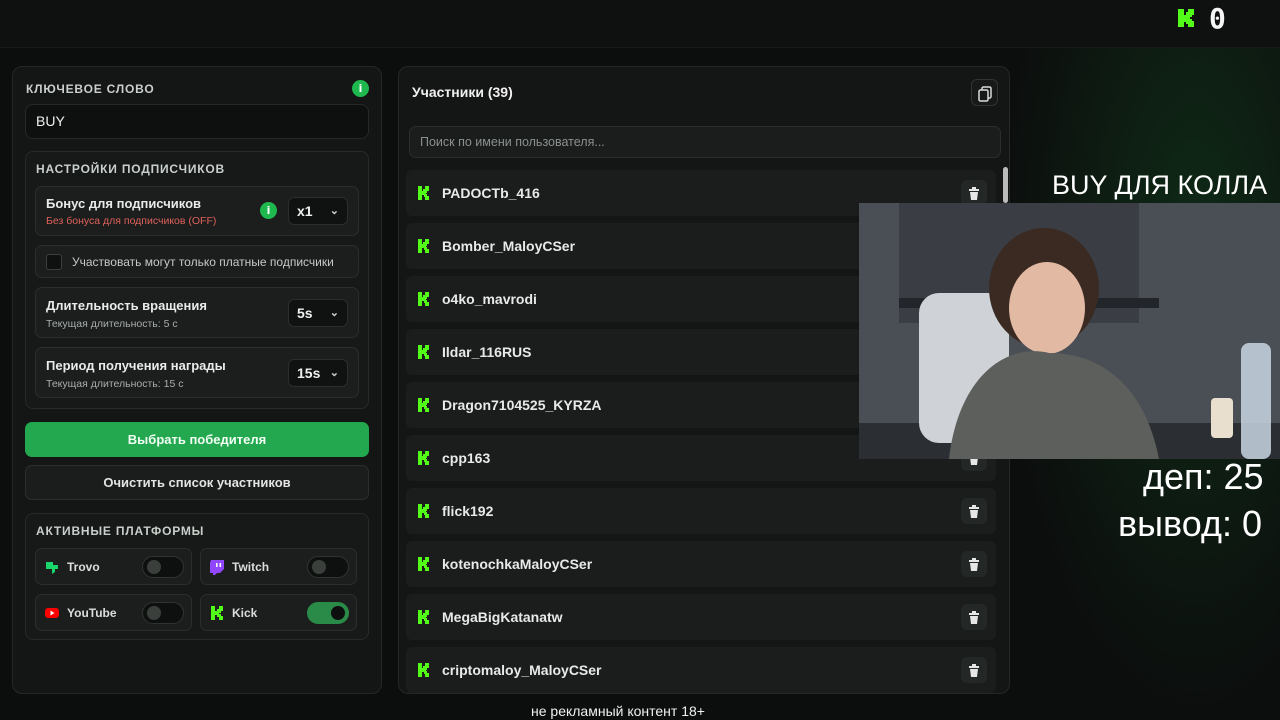 This screenshot has height=720, width=1280. Describe the element at coordinates (618, 711) in the screenshot. I see `disclaimer-text: не рекламный контент 18+` at that location.